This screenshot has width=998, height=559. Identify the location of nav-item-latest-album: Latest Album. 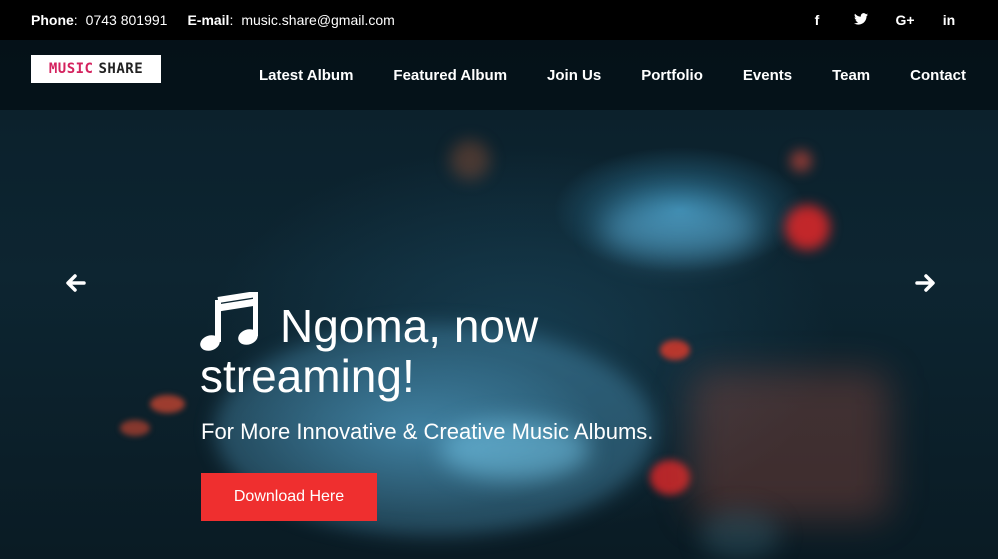
(306, 75).